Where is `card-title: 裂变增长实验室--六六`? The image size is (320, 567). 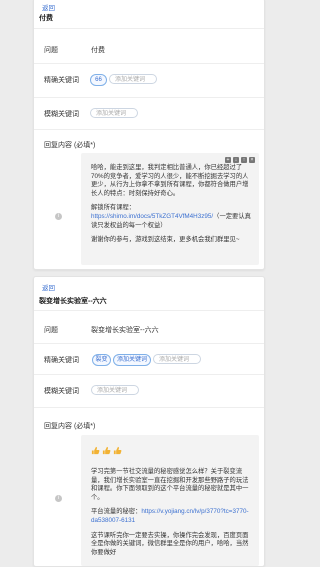 card-title: 裂变增长实验室--六六 is located at coordinates (73, 301).